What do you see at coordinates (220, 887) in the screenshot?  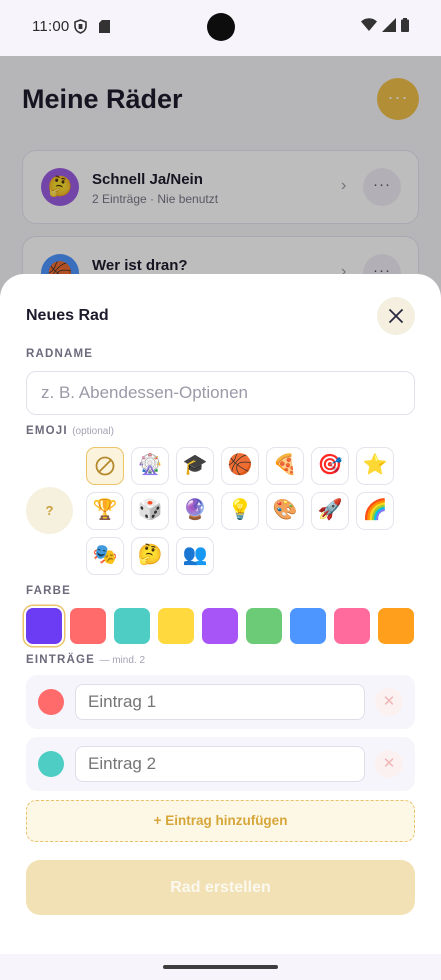 I see `create-wheel-button: Rad erstellen` at bounding box center [220, 887].